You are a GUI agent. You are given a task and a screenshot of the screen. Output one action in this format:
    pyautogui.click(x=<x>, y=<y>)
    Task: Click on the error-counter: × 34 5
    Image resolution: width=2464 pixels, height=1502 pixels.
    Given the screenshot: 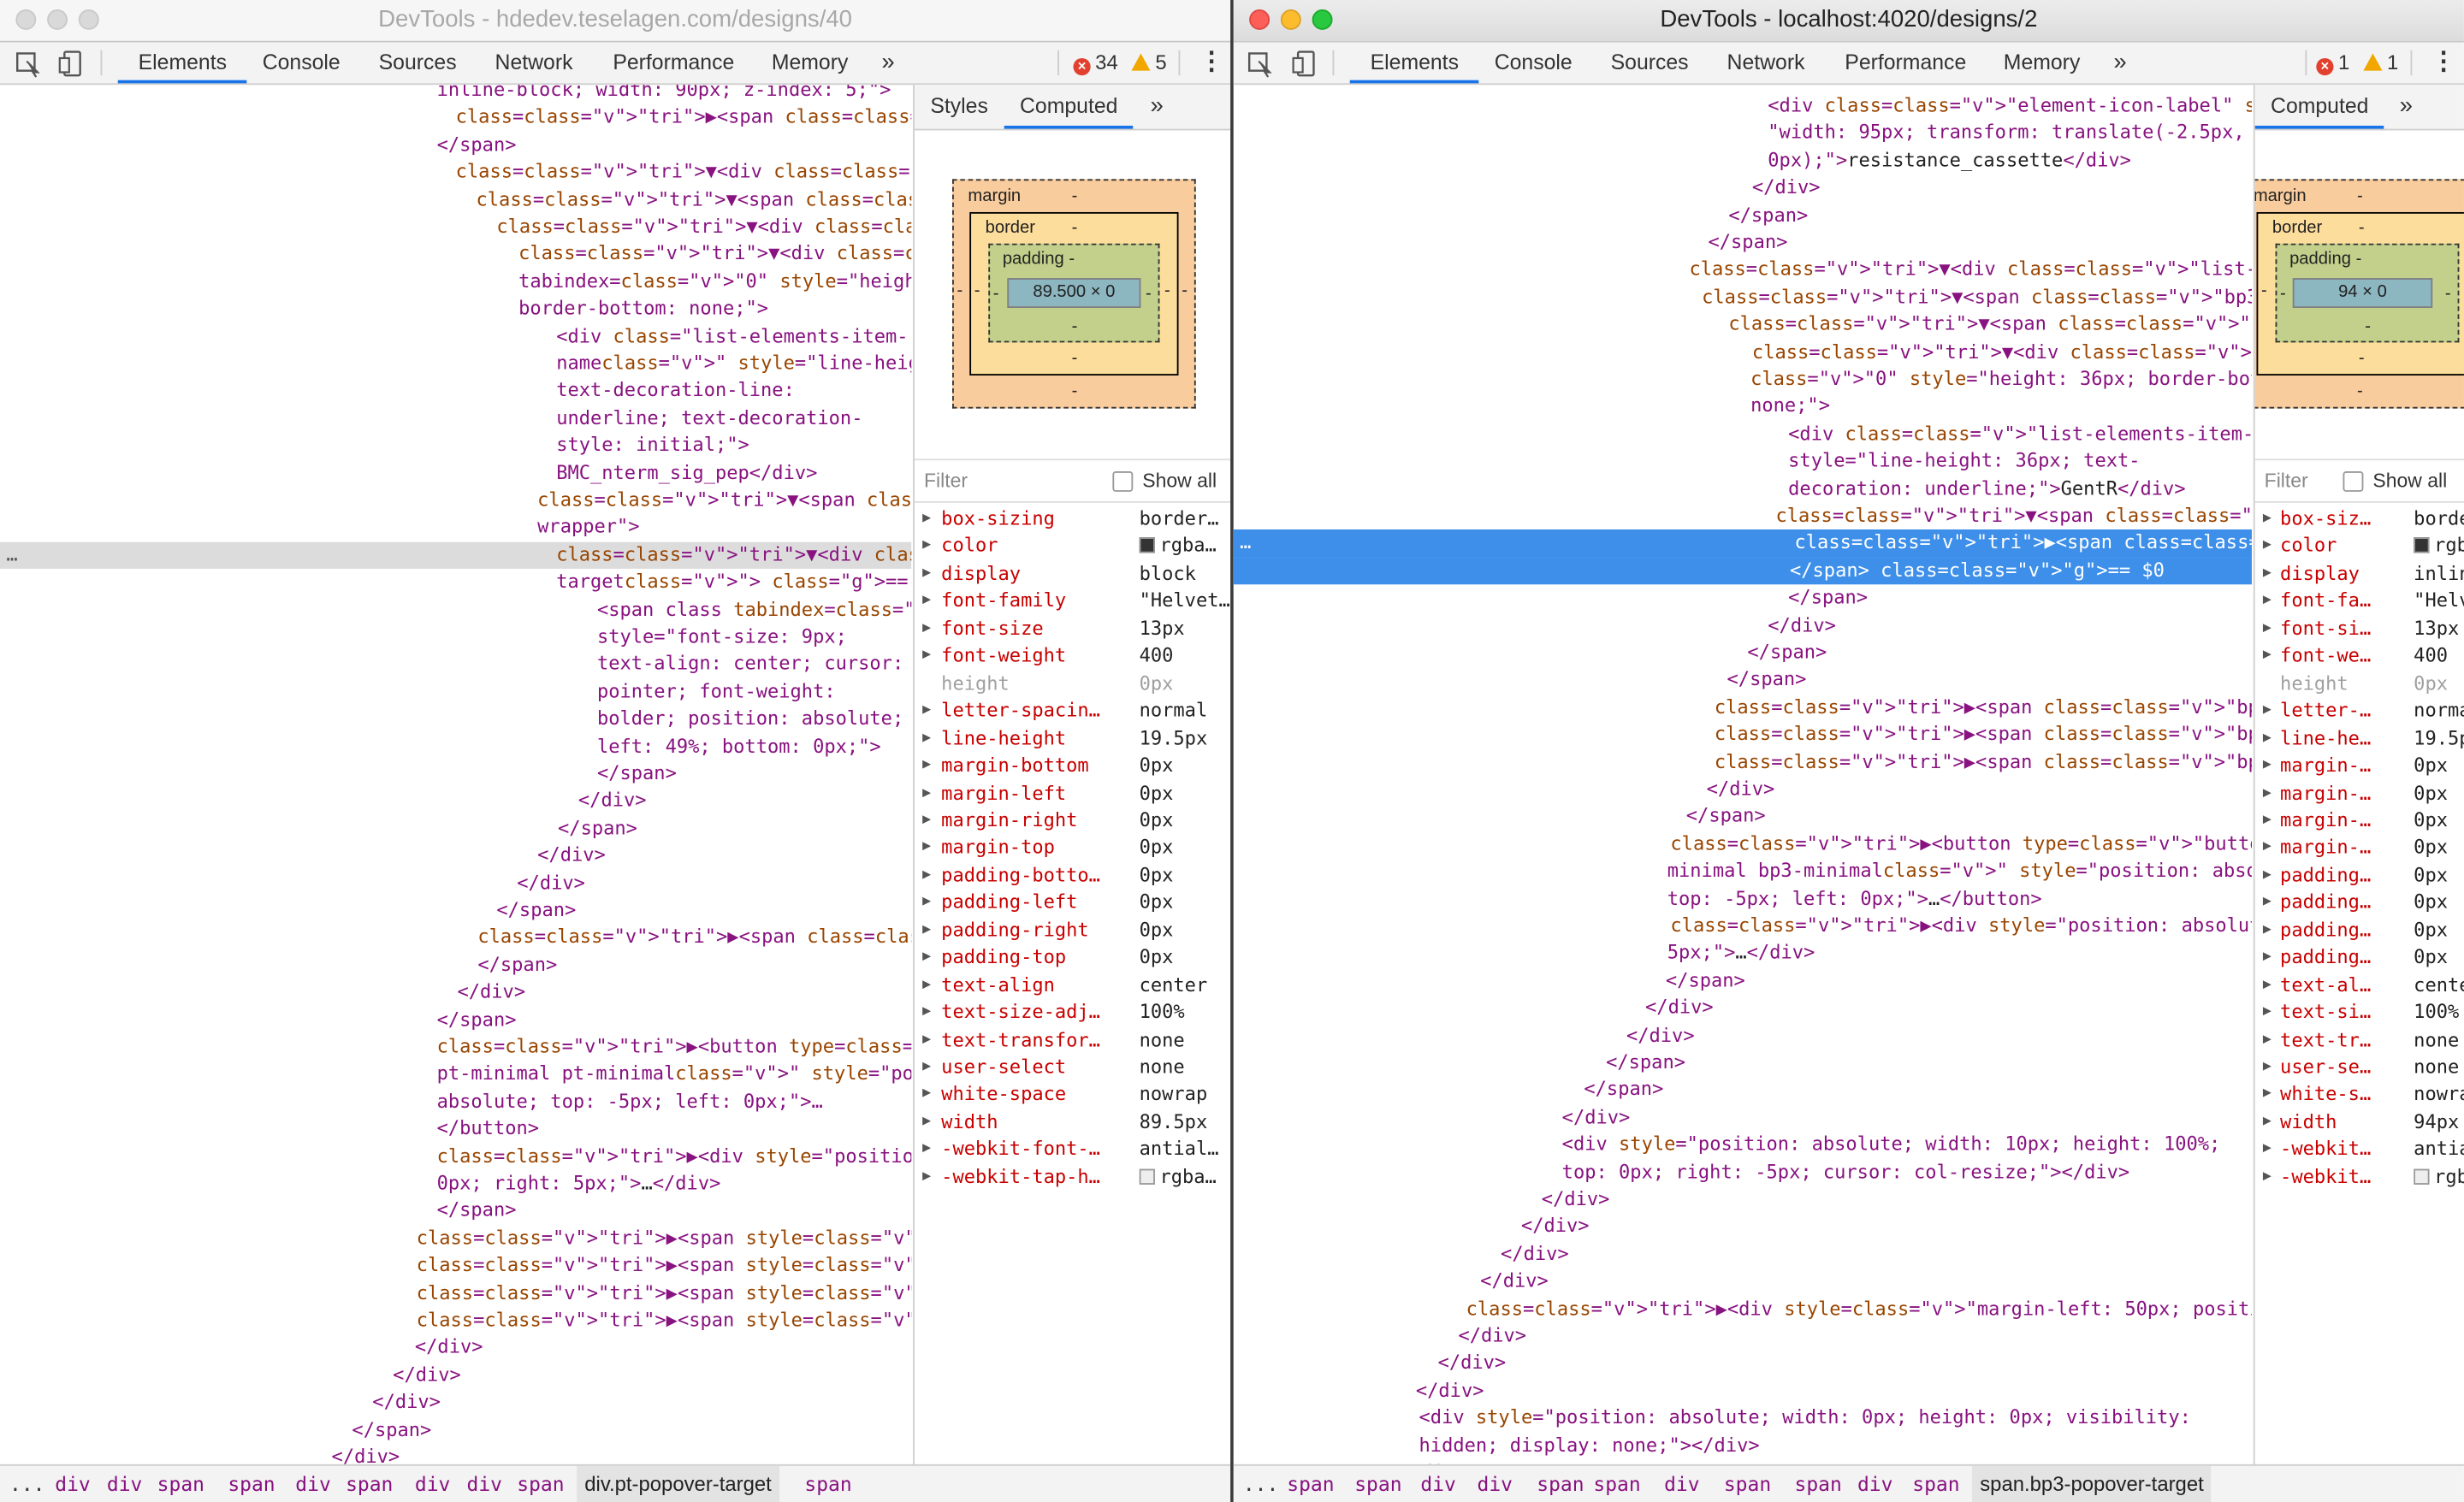 What is the action you would take?
    pyautogui.click(x=1120, y=63)
    